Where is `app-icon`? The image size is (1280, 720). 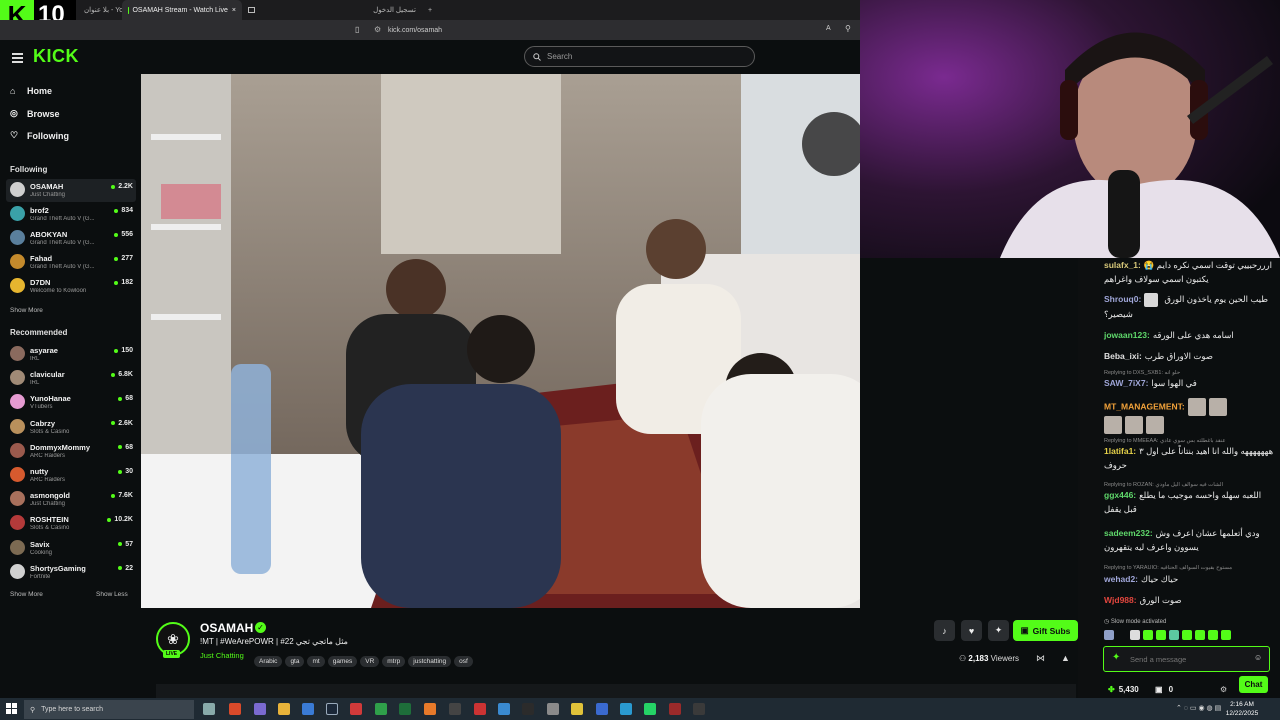
app-icon is located at coordinates (260, 709).